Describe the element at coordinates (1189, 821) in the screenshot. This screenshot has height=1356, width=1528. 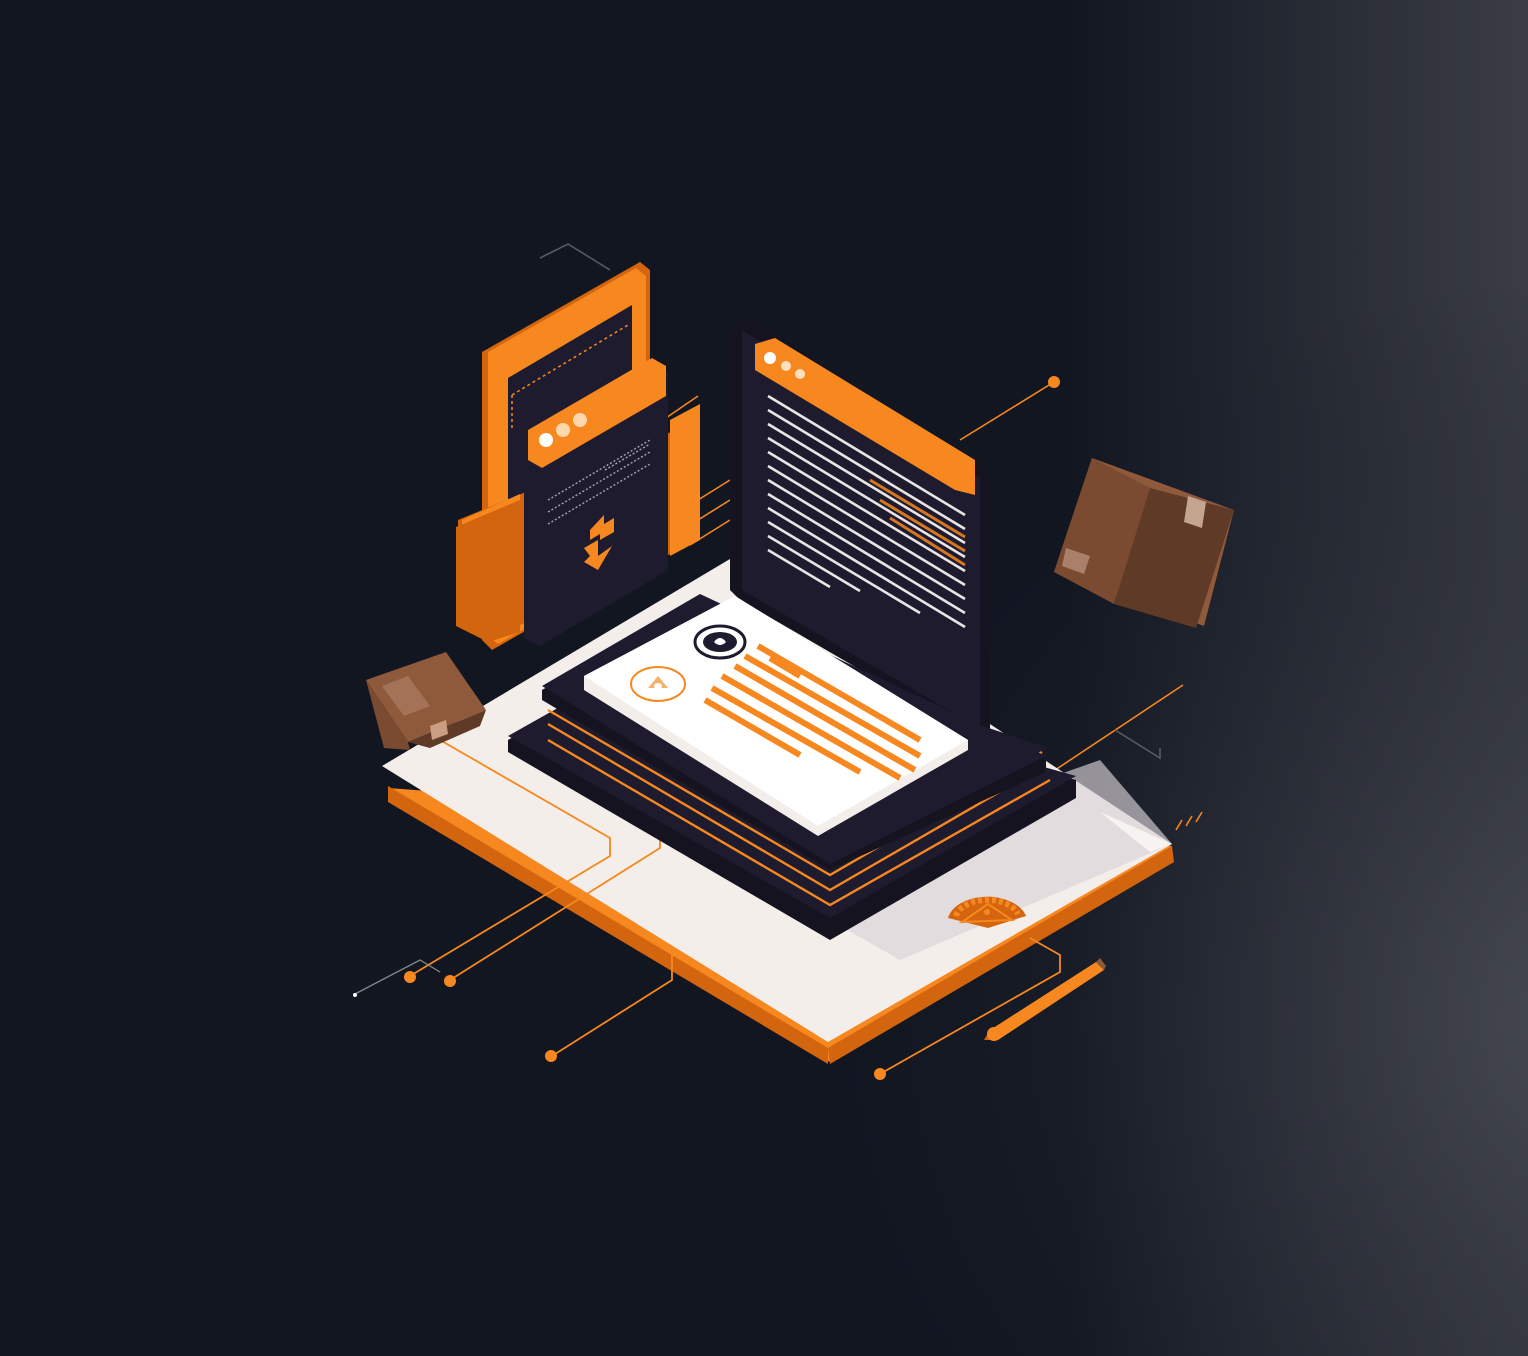
I see `dash-marks` at that location.